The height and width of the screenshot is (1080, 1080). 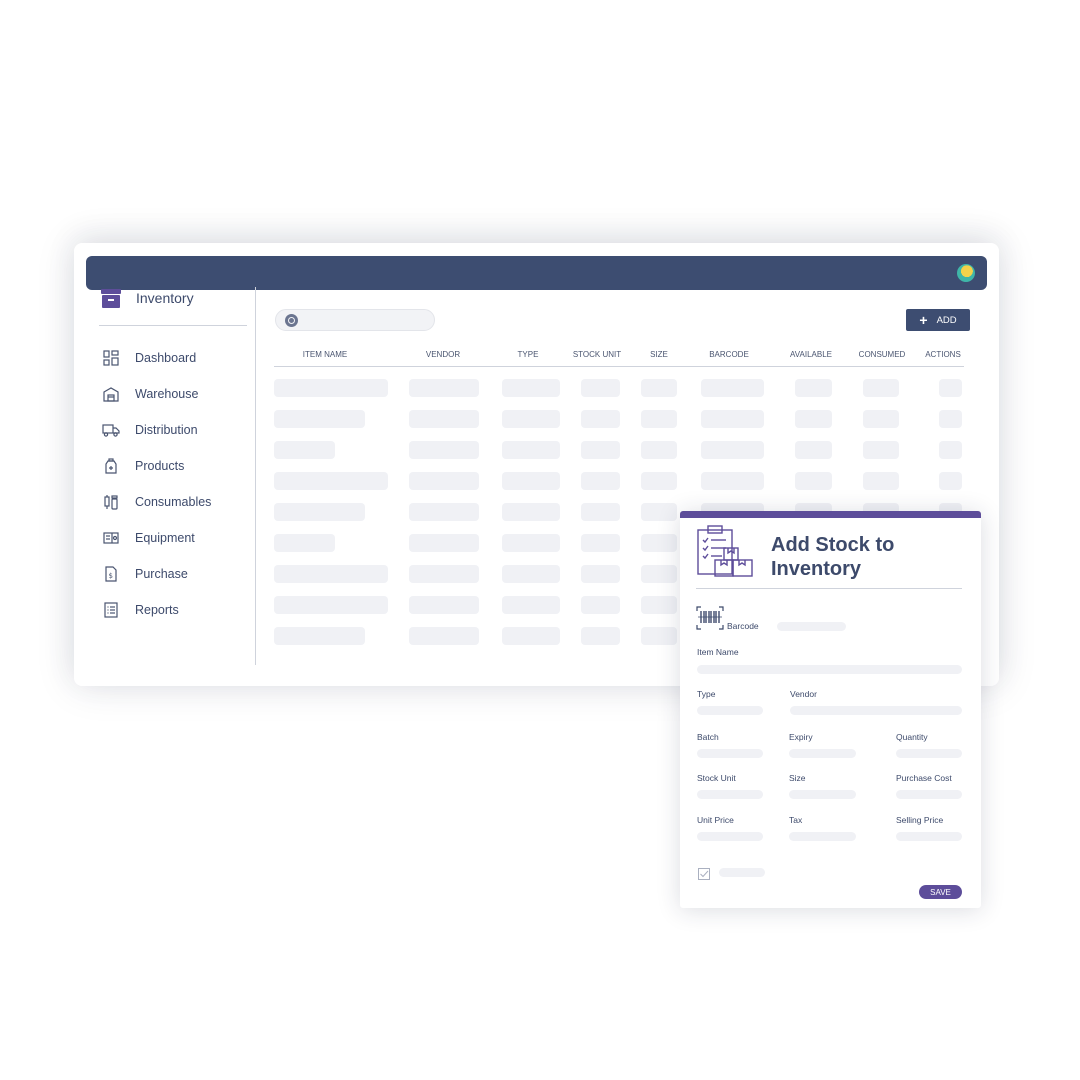 What do you see at coordinates (725, 554) in the screenshot?
I see `clipboard-boxes-icon` at bounding box center [725, 554].